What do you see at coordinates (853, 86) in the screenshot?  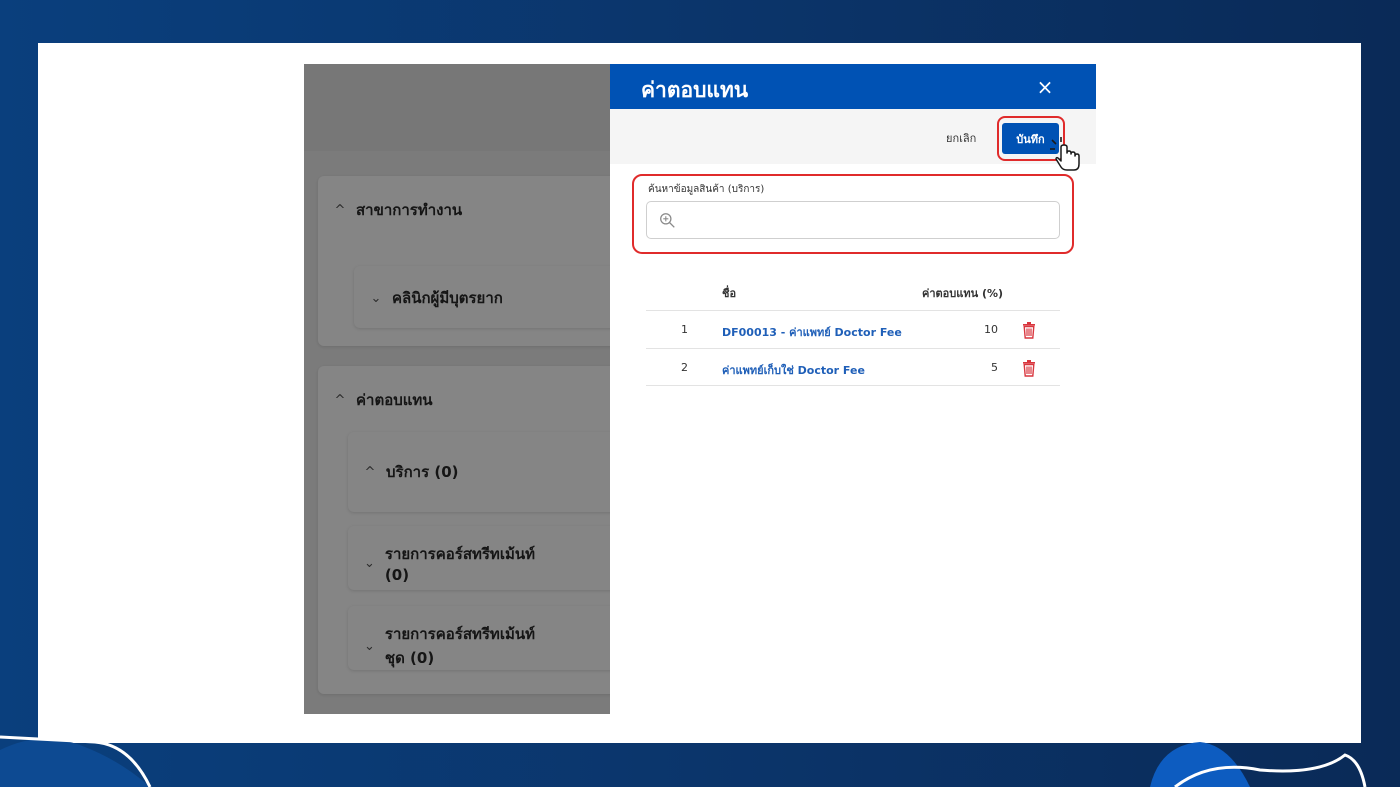 I see `drawer-header: ค่าตอบแทน ×` at bounding box center [853, 86].